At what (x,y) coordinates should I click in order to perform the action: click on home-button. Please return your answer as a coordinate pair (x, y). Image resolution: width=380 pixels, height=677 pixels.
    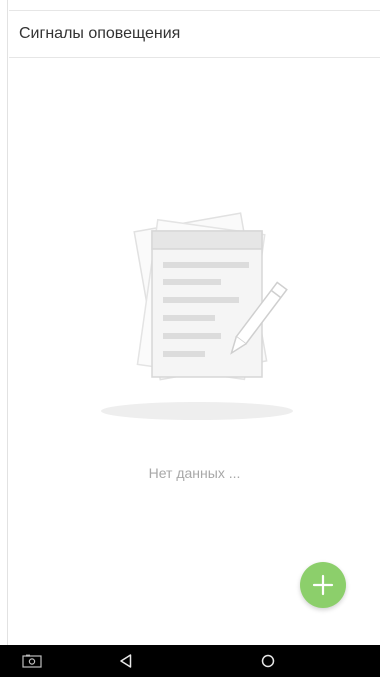
    Looking at the image, I should click on (268, 661).